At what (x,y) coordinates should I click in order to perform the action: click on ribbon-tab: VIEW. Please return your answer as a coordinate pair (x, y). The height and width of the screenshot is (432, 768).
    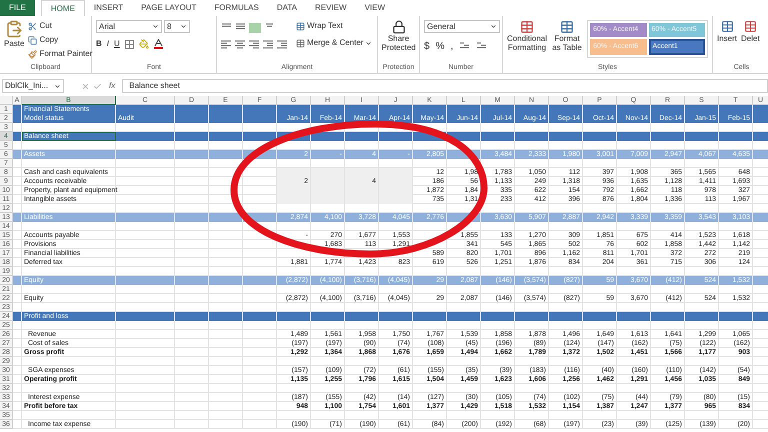
    Looking at the image, I should click on (375, 8).